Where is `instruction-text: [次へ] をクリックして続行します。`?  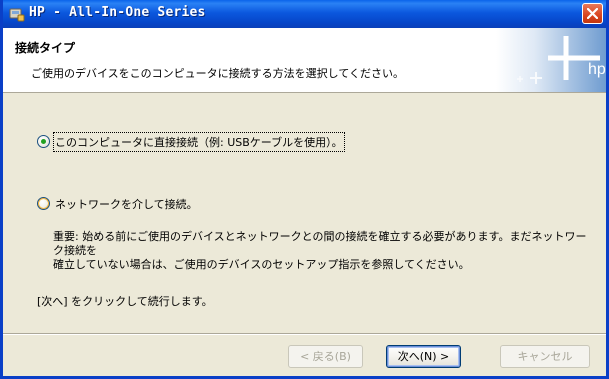
instruction-text: [次へ] をクリックして続行します。 is located at coordinates (125, 301).